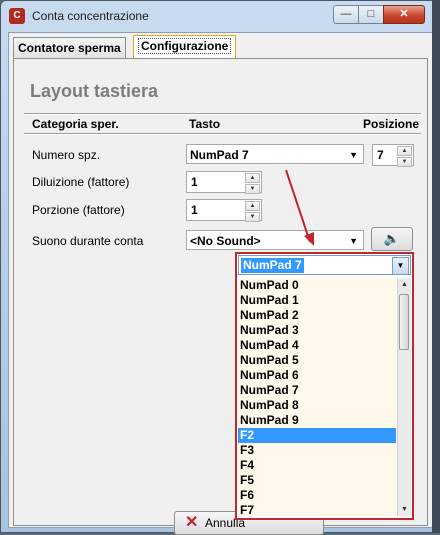 This screenshot has height=535, width=440. What do you see at coordinates (317, 480) in the screenshot?
I see `dropdown-item: F5` at bounding box center [317, 480].